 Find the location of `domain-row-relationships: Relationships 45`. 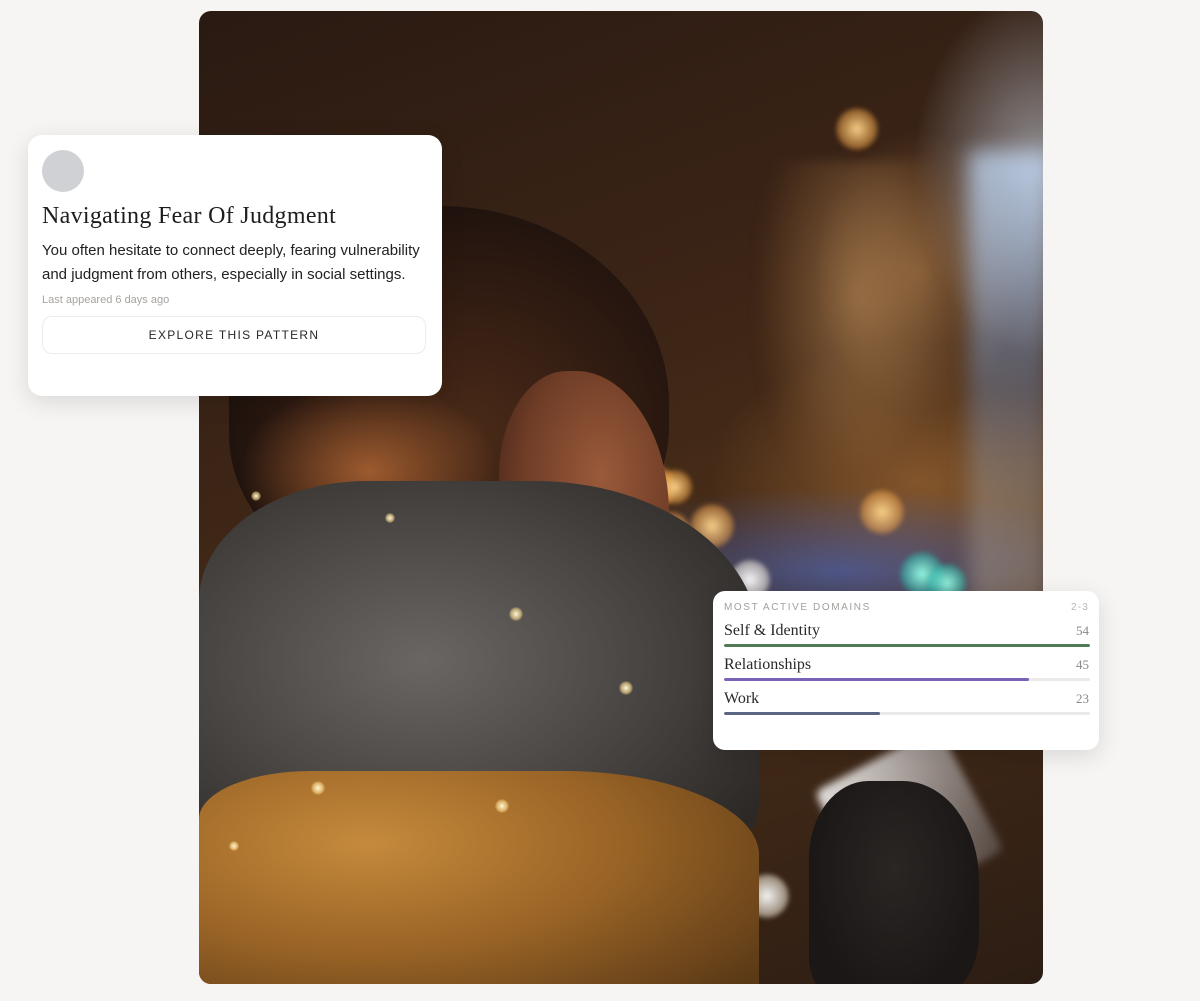

domain-row-relationships: Relationships 45 is located at coordinates (907, 668).